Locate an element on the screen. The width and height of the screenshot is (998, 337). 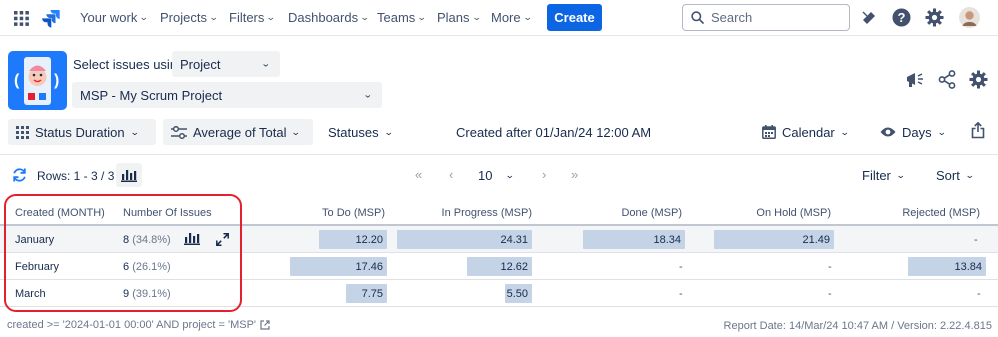
nav-your-work: Your work ⌄ is located at coordinates (115, 17).